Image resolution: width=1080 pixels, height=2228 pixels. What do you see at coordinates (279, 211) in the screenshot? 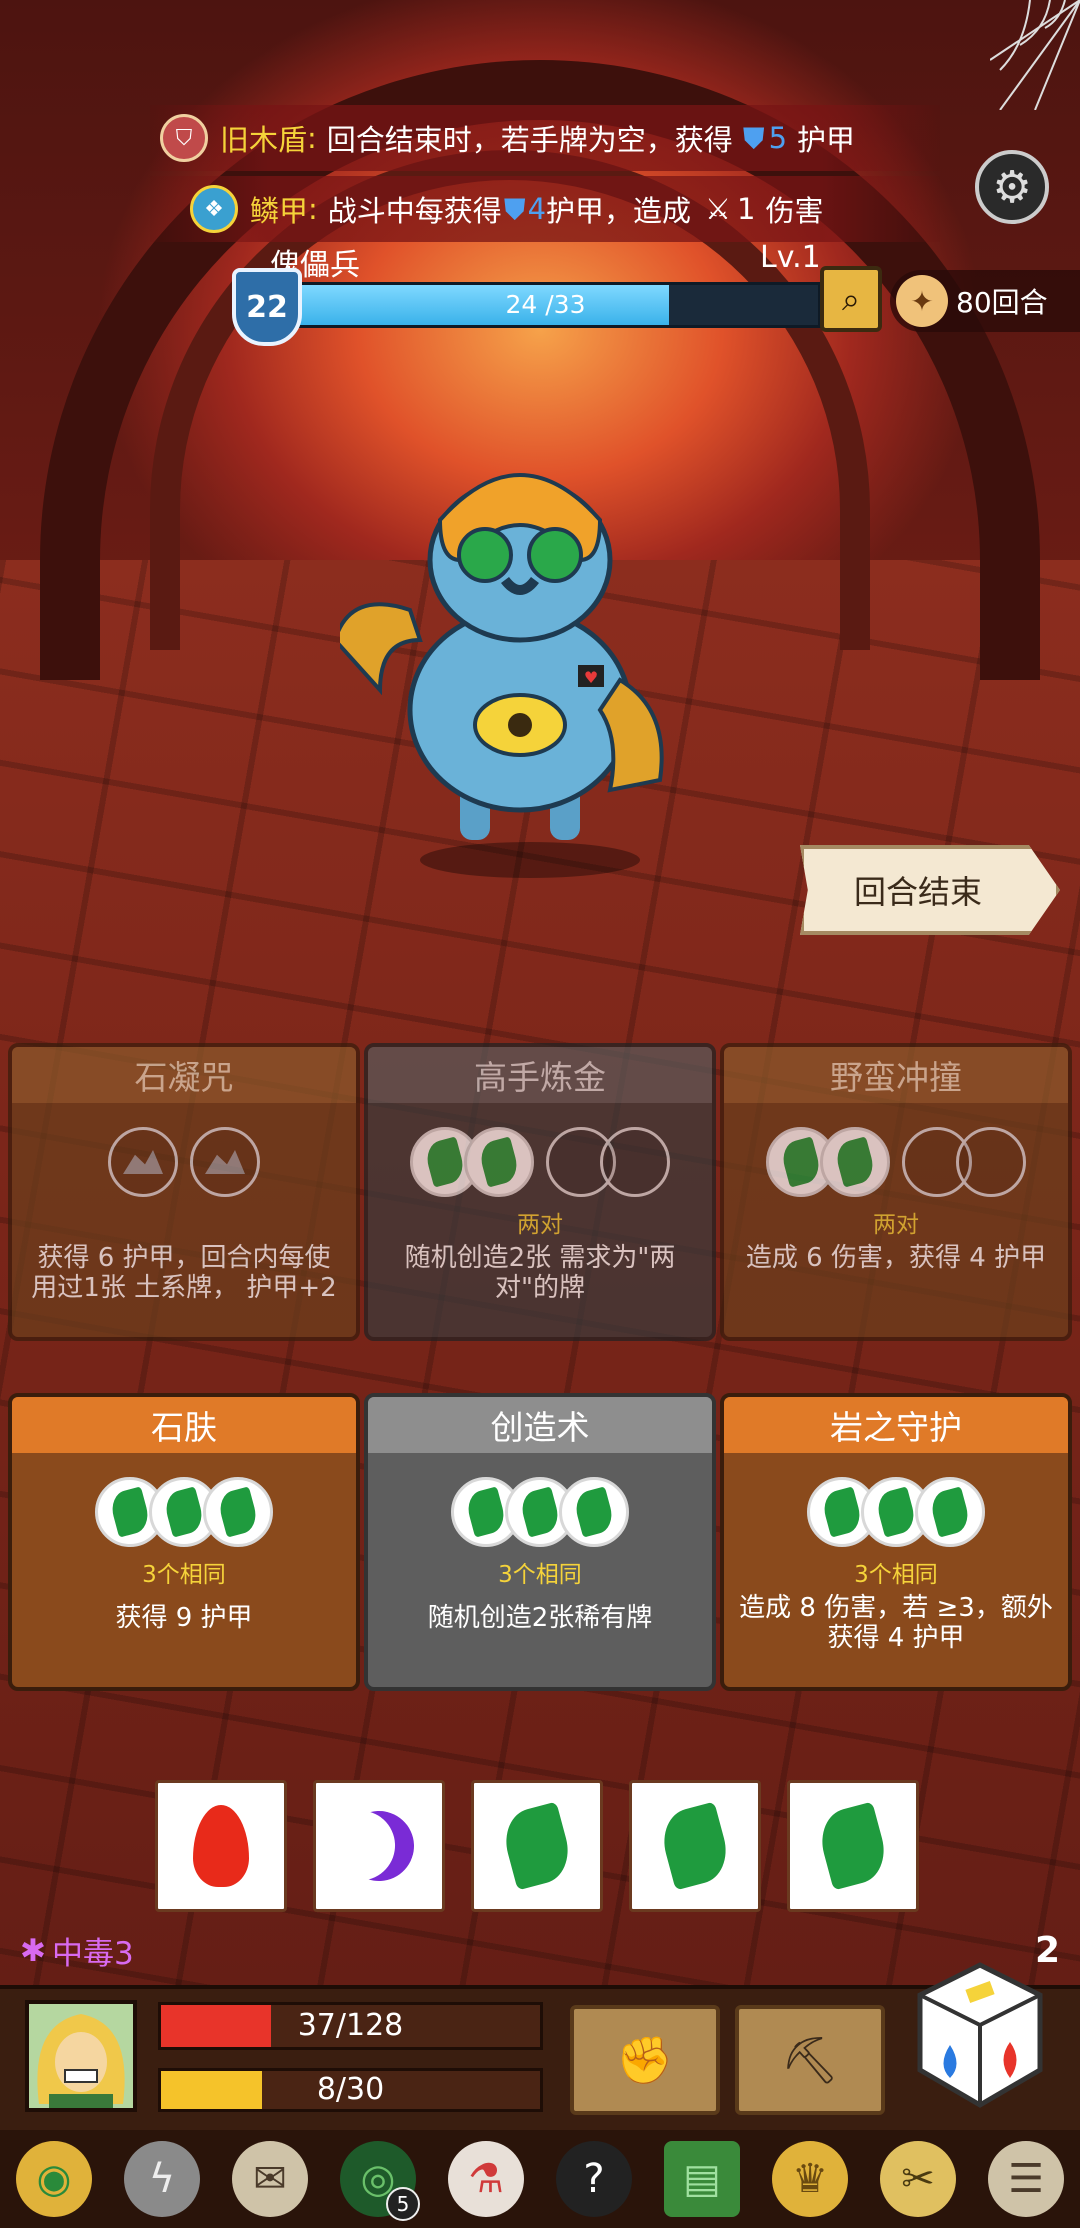
I see `buff-name: 鳞甲` at bounding box center [279, 211].